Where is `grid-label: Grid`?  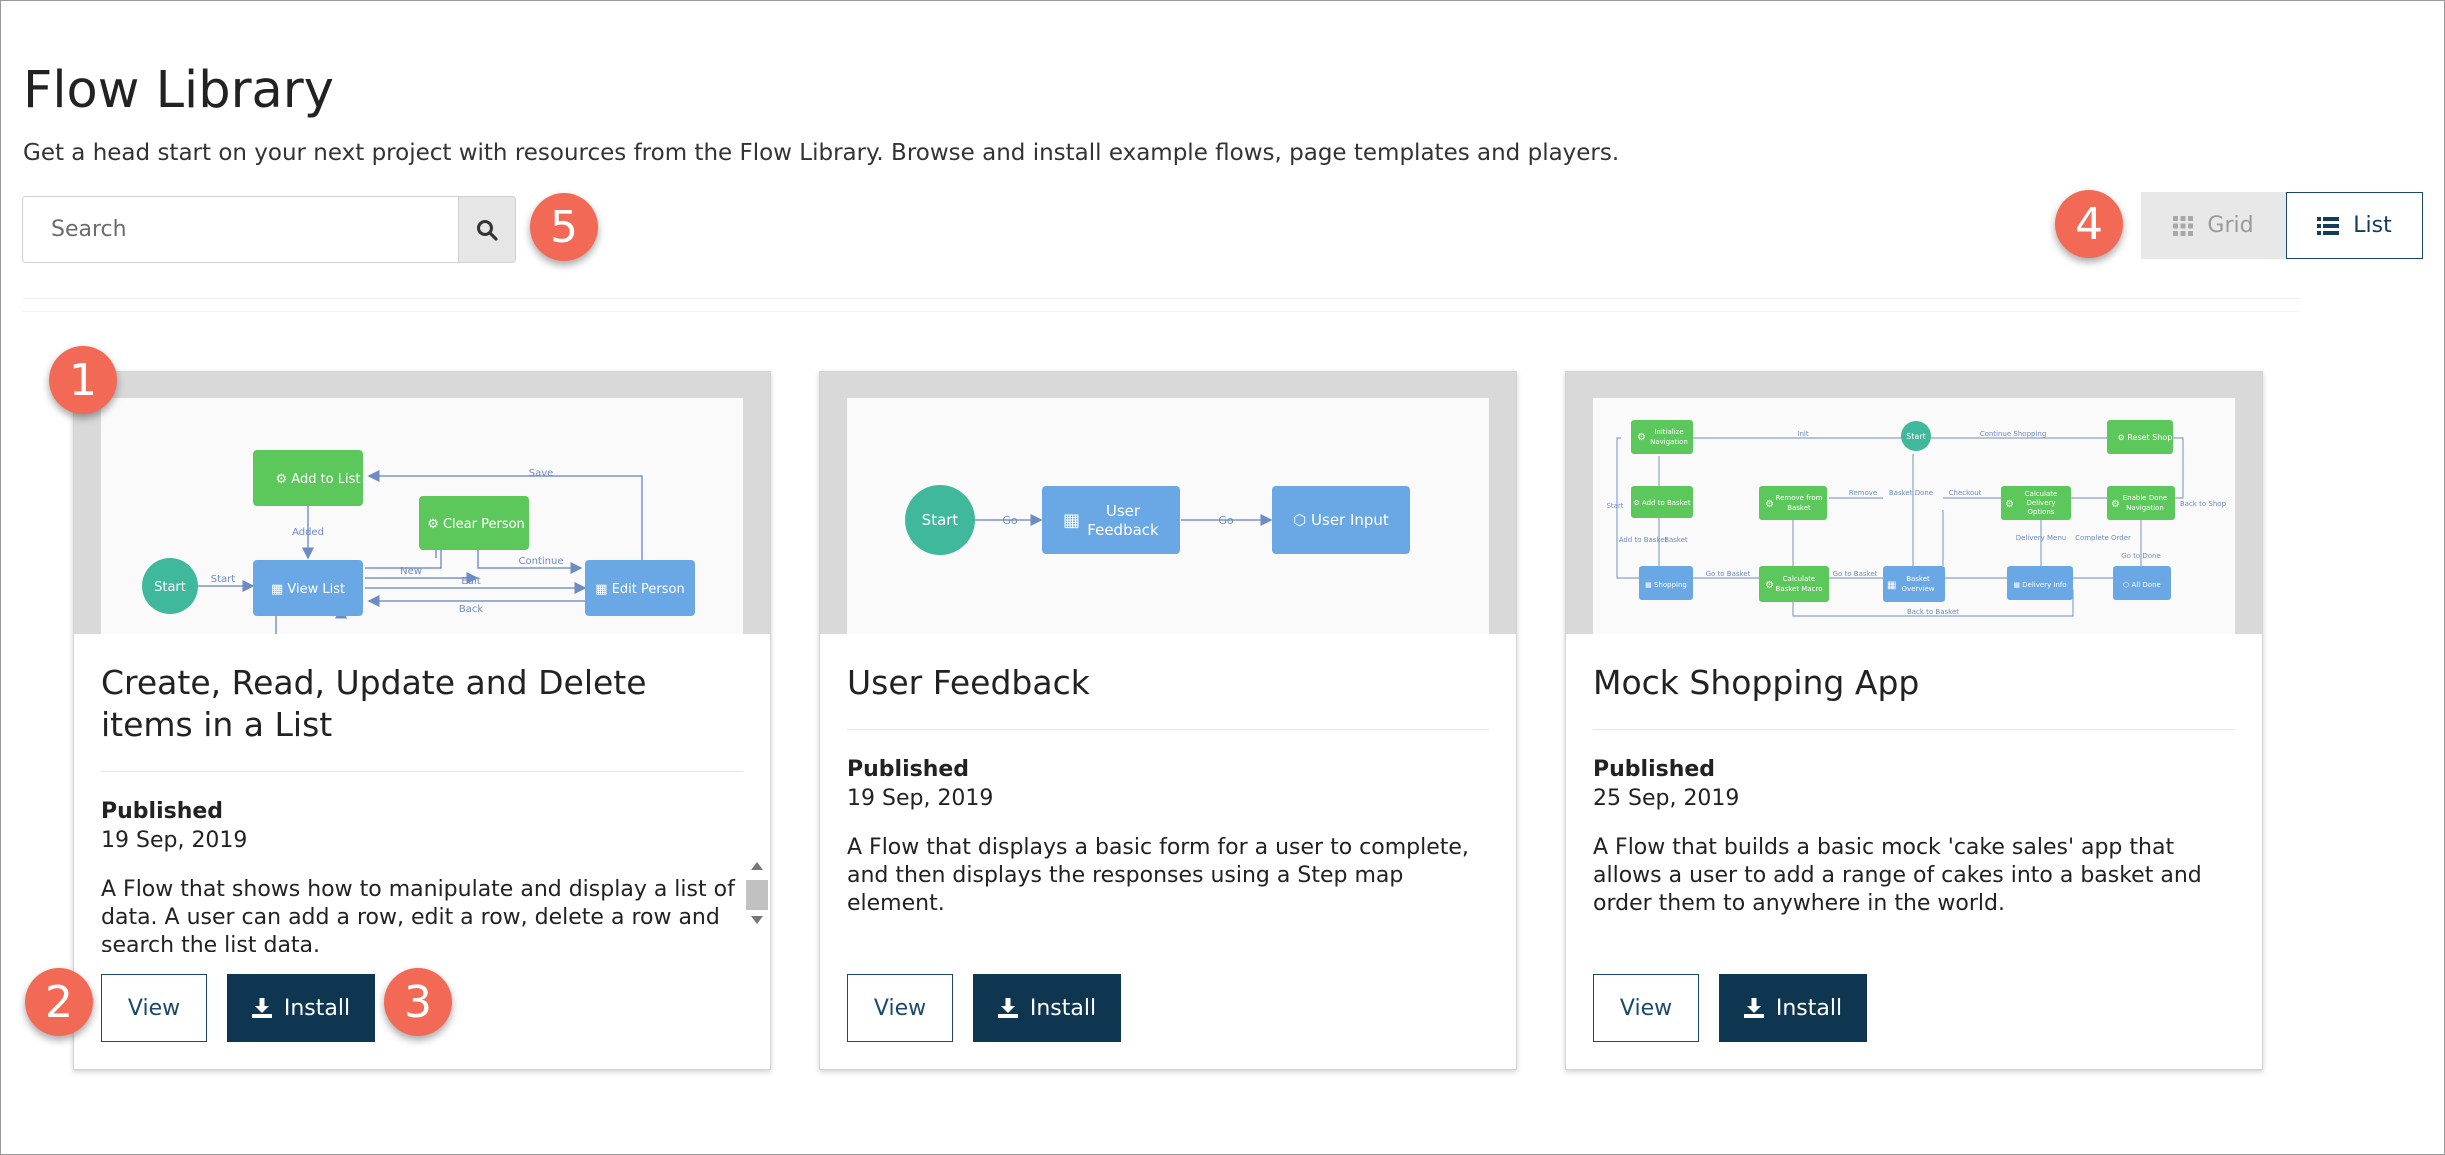 grid-label: Grid is located at coordinates (2230, 225).